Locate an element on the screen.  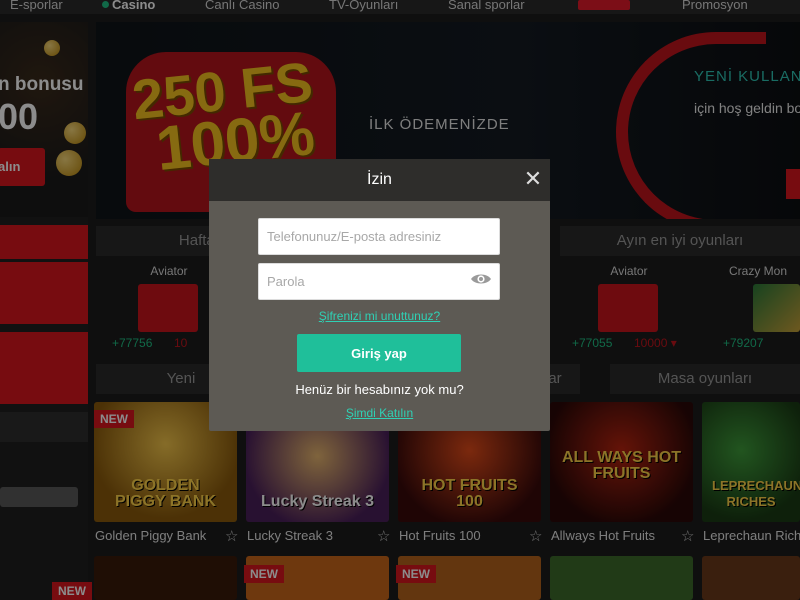
password-input is located at coordinates (379, 281).